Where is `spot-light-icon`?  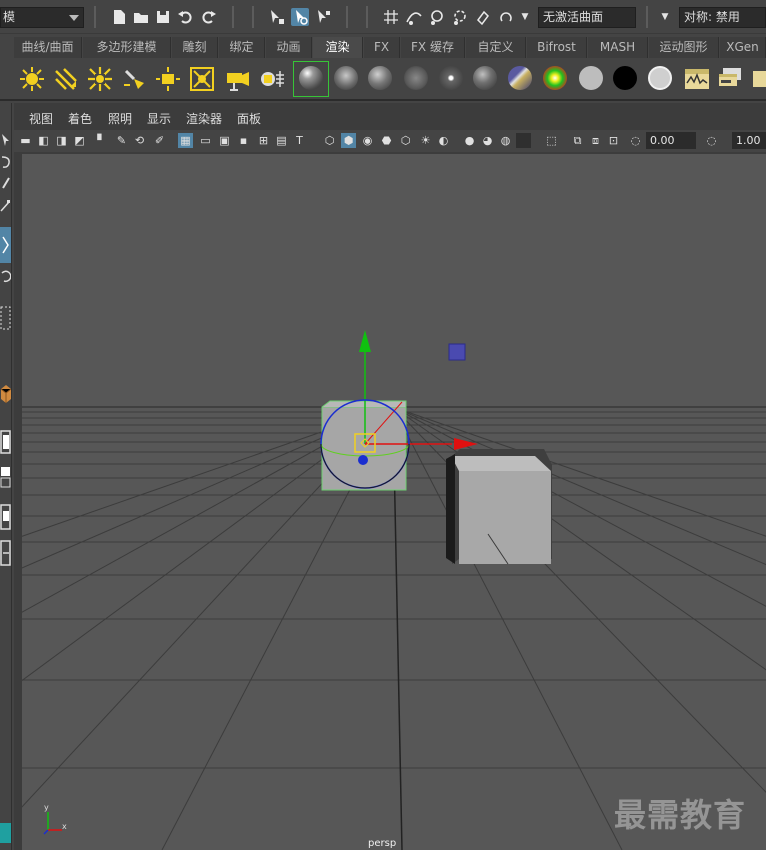 spot-light-icon is located at coordinates (100, 79).